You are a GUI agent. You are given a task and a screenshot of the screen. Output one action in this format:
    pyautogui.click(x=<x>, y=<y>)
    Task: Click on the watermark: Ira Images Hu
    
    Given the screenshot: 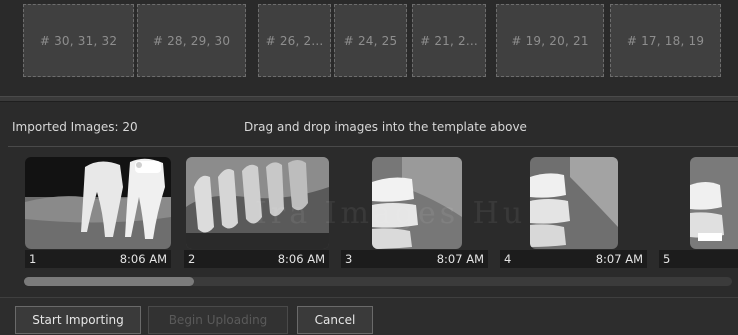 What is the action you would take?
    pyautogui.click(x=391, y=213)
    